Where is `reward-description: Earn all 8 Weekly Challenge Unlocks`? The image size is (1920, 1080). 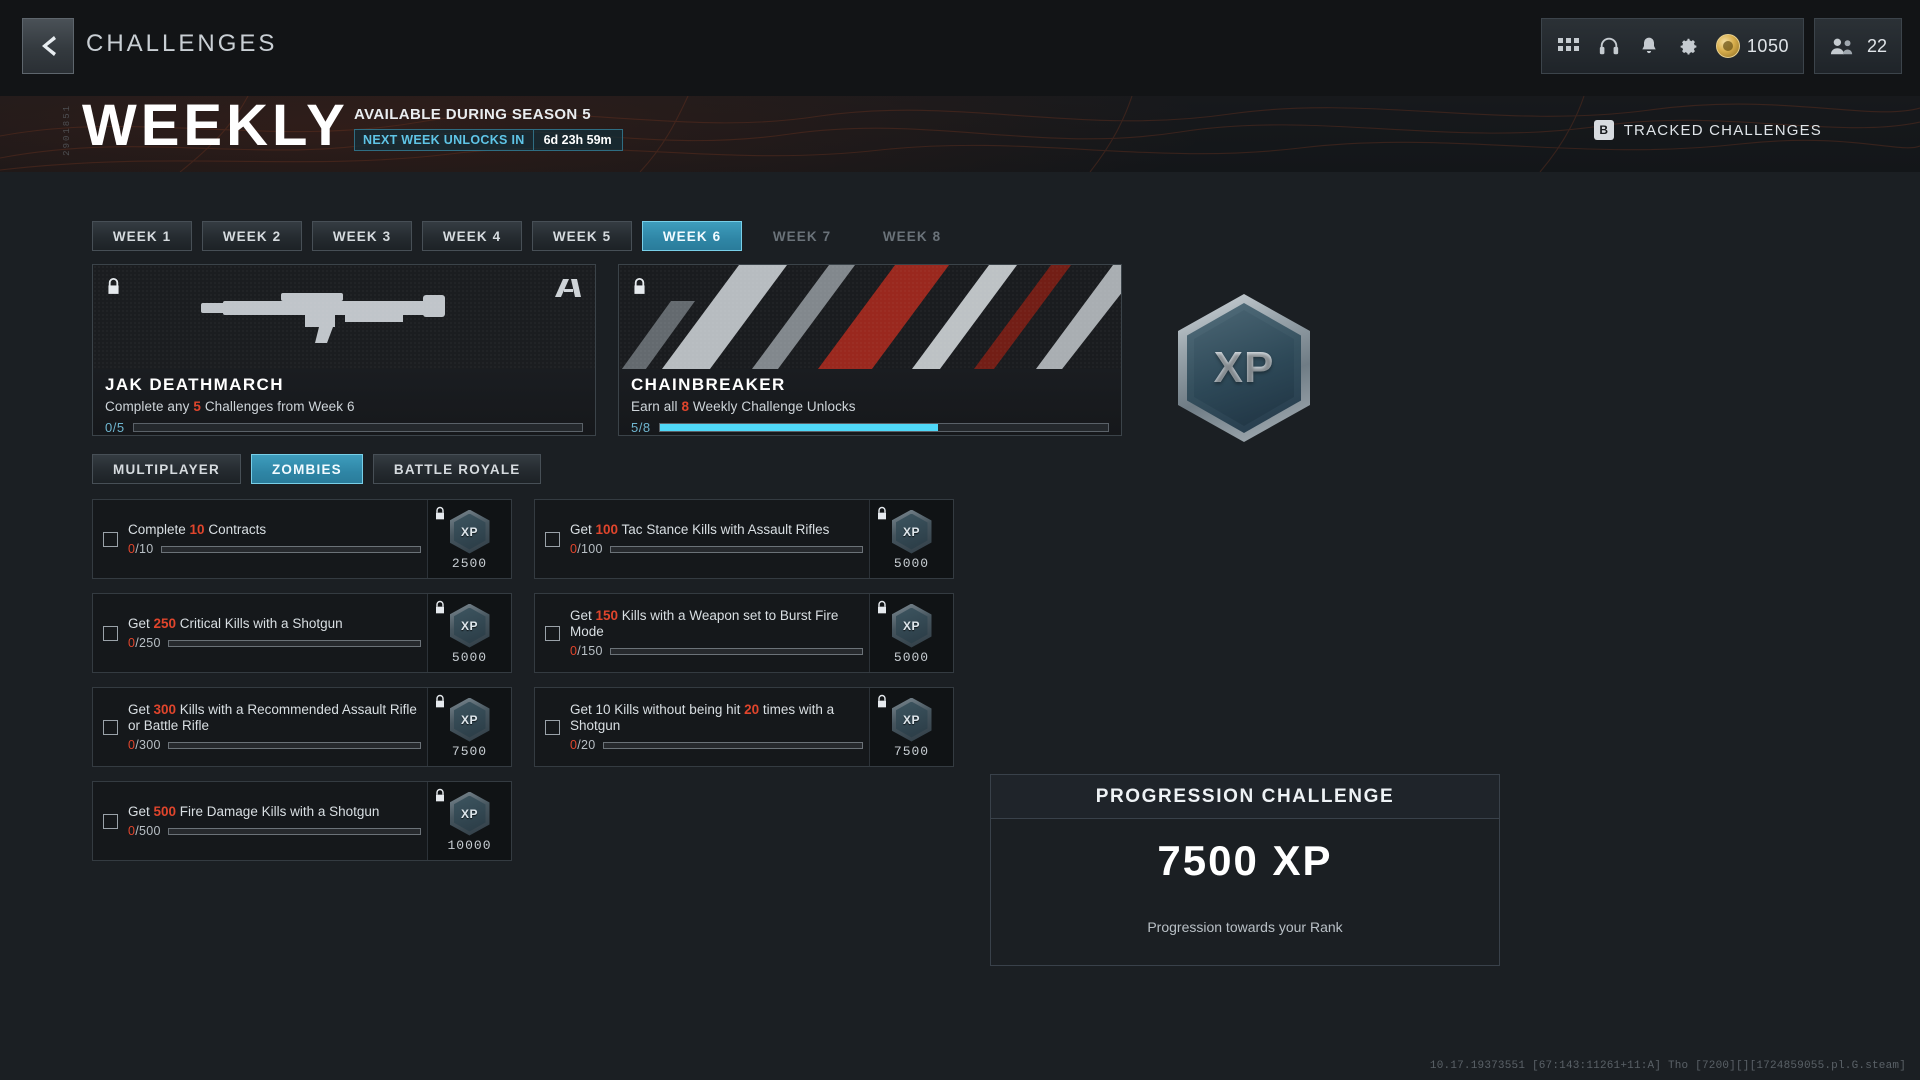
reward-description: Earn all 8 Weekly Challenge Unlocks is located at coordinates (870, 406).